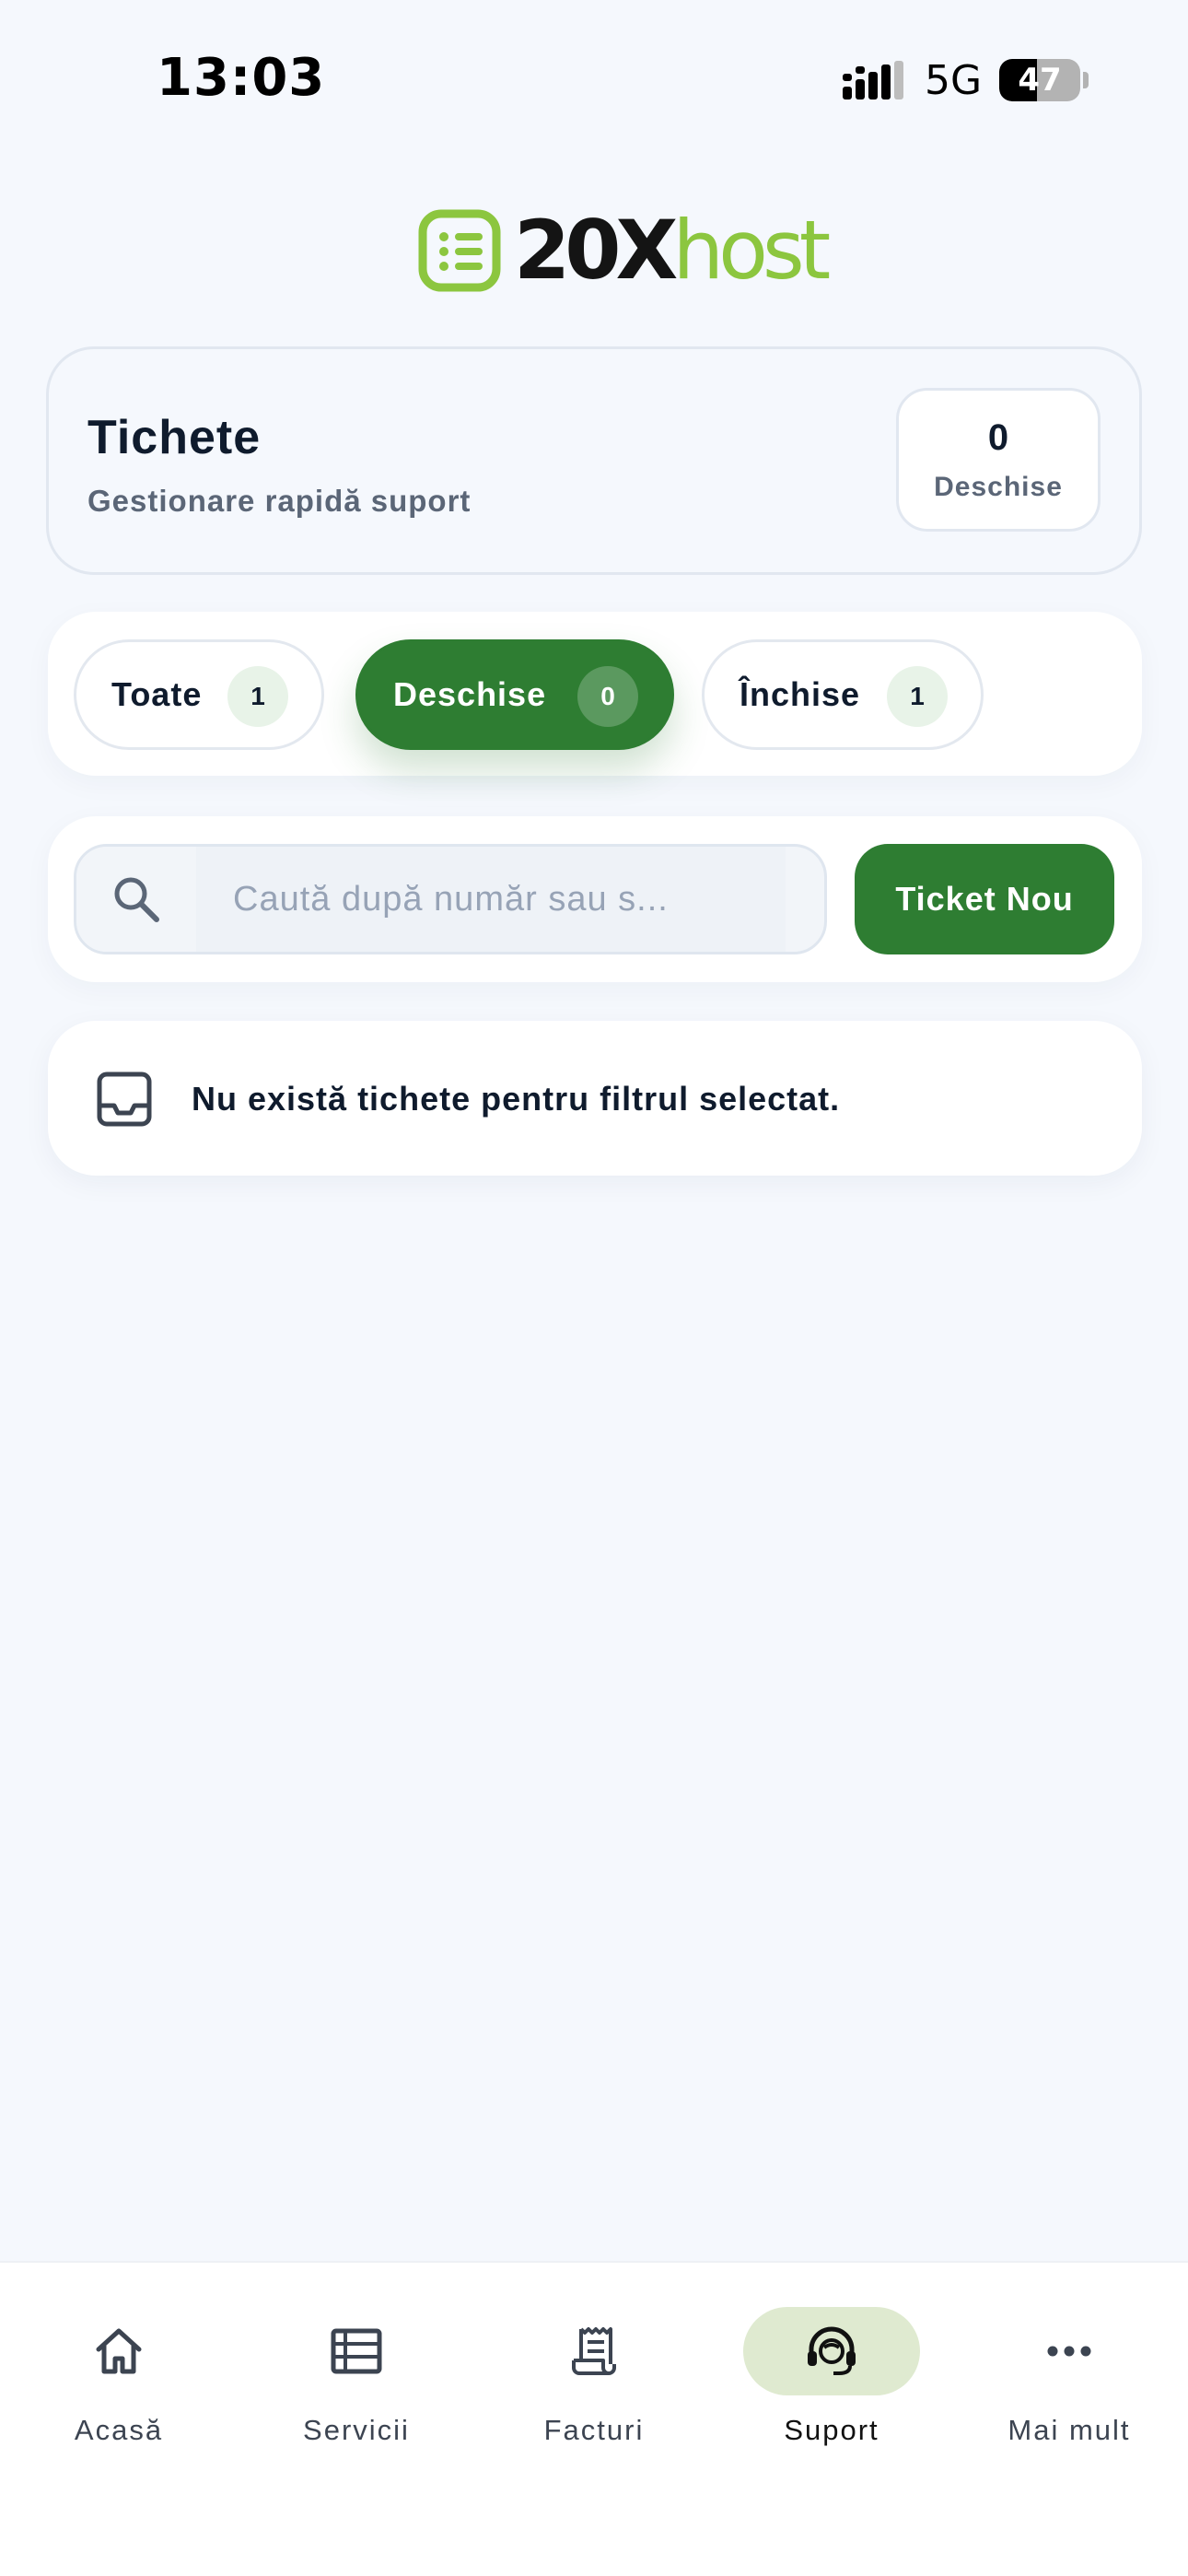 Image resolution: width=1188 pixels, height=2576 pixels. What do you see at coordinates (751, 250) in the screenshot?
I see `logo-text-green: host` at bounding box center [751, 250].